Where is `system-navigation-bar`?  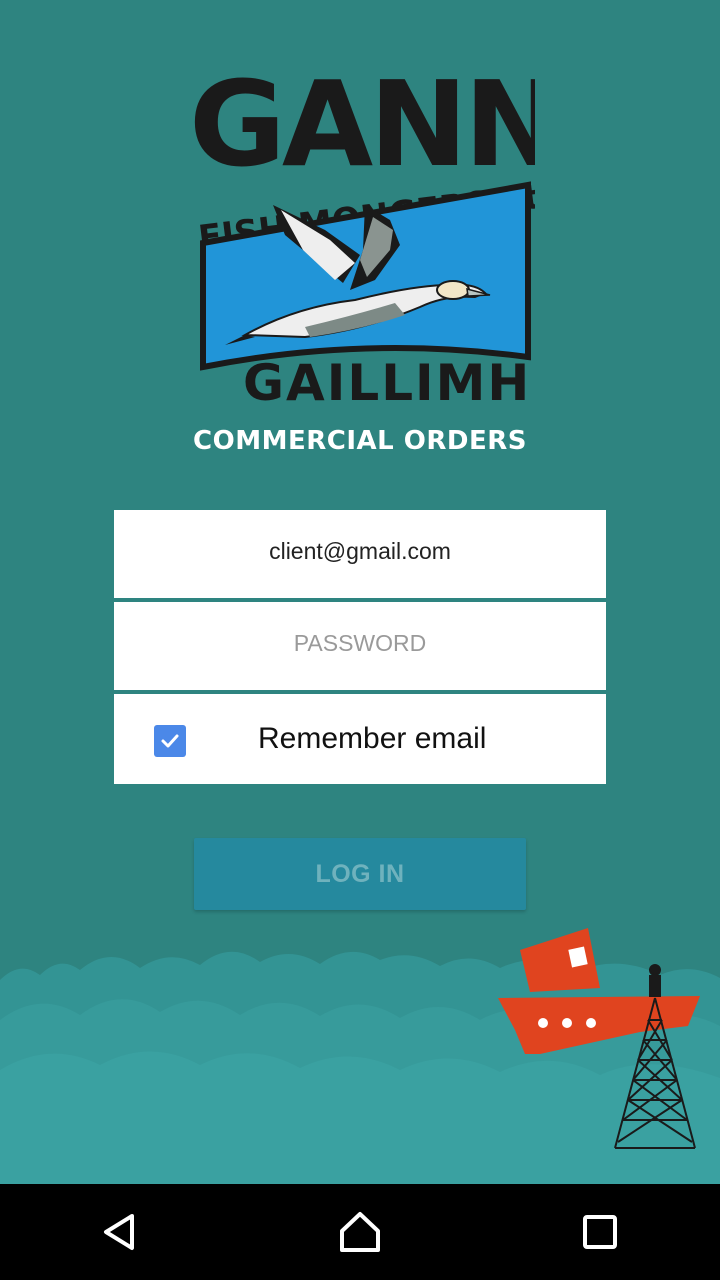
system-navigation-bar is located at coordinates (360, 1232).